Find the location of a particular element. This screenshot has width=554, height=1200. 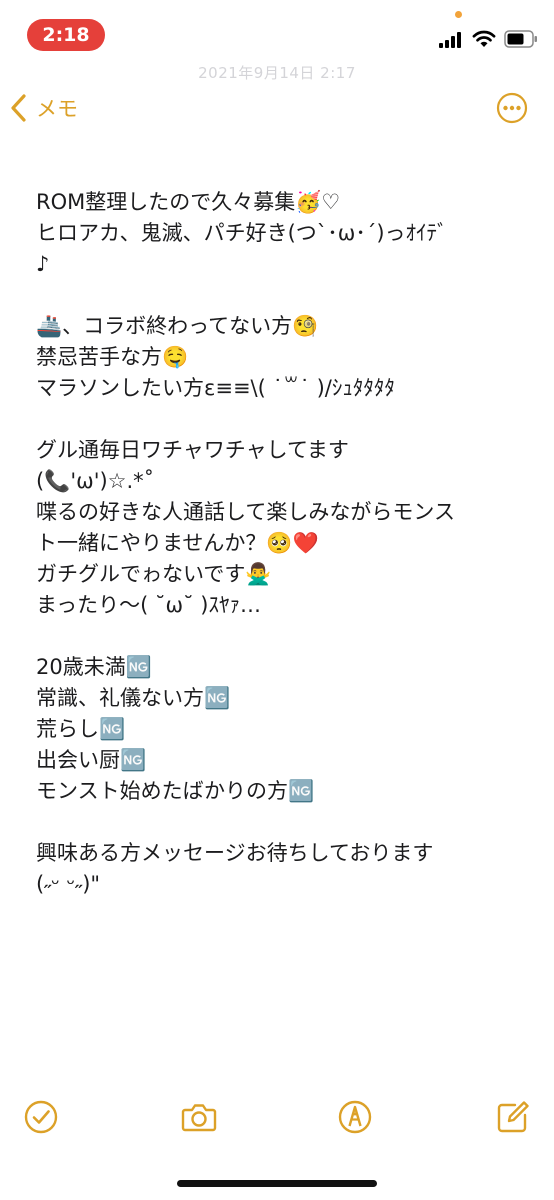

home-indicator is located at coordinates (277, 1183).